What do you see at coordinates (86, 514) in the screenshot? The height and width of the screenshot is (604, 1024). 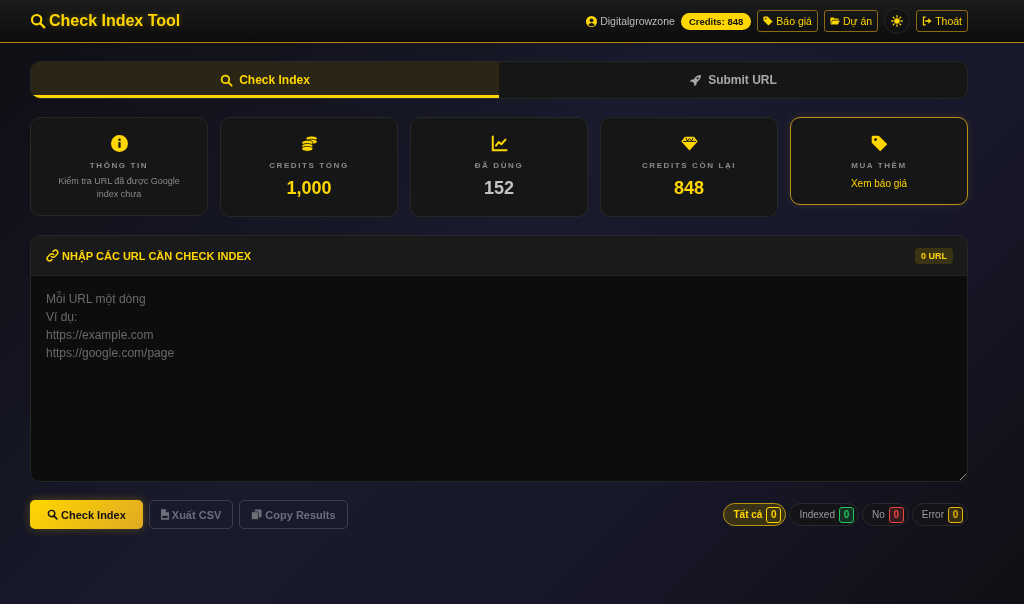 I see `action-button: Check Index` at bounding box center [86, 514].